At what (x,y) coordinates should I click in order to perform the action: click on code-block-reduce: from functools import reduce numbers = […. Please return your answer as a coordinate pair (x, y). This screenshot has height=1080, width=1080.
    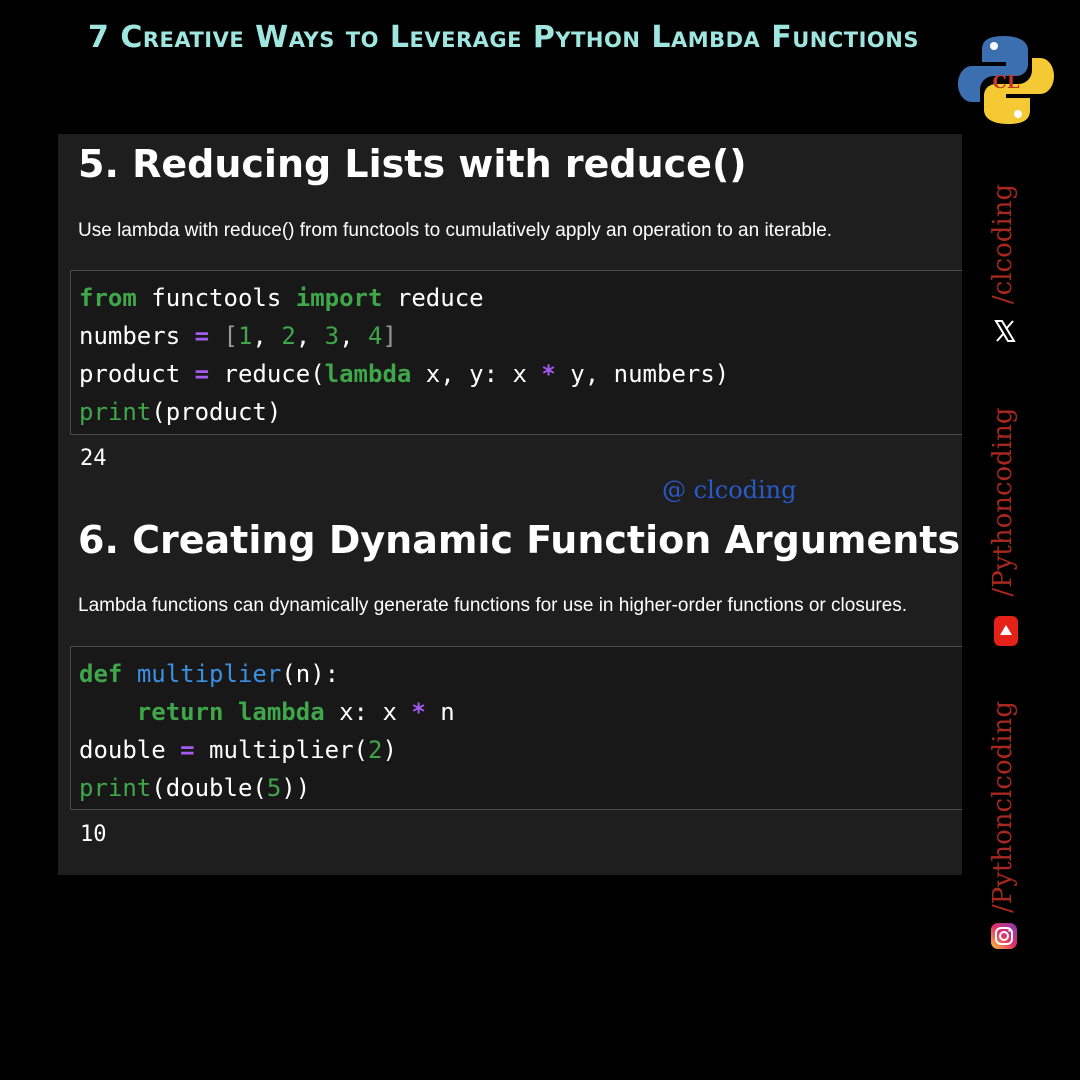
    Looking at the image, I should click on (516, 352).